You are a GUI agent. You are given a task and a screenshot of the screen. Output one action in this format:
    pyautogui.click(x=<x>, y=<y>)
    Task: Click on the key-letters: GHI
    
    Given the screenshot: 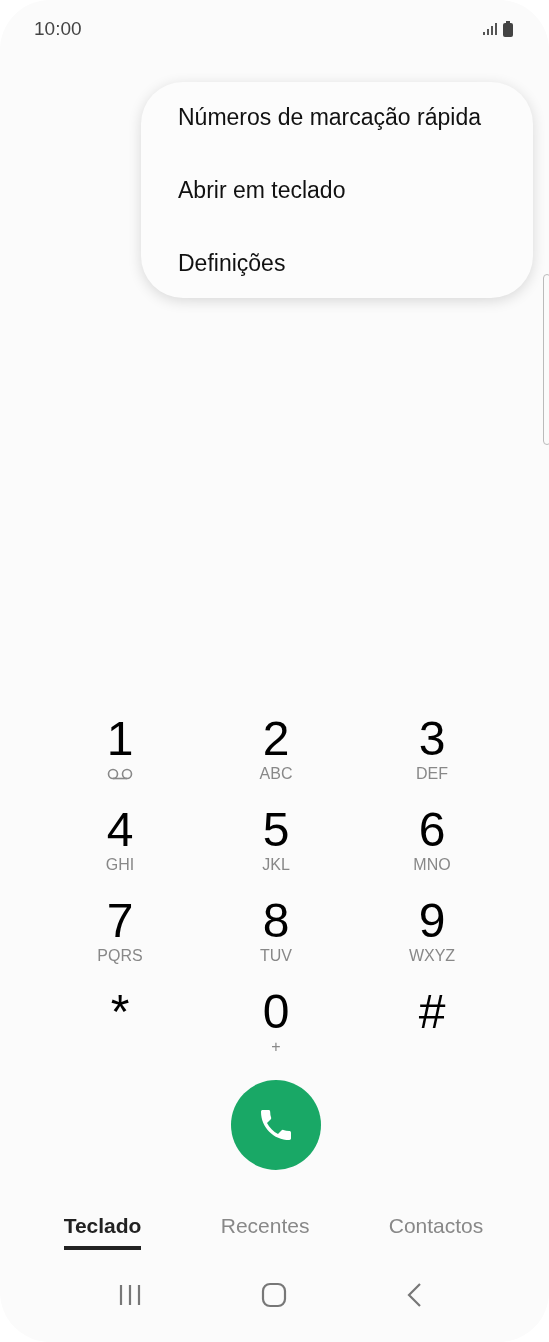 What is the action you would take?
    pyautogui.click(x=120, y=865)
    